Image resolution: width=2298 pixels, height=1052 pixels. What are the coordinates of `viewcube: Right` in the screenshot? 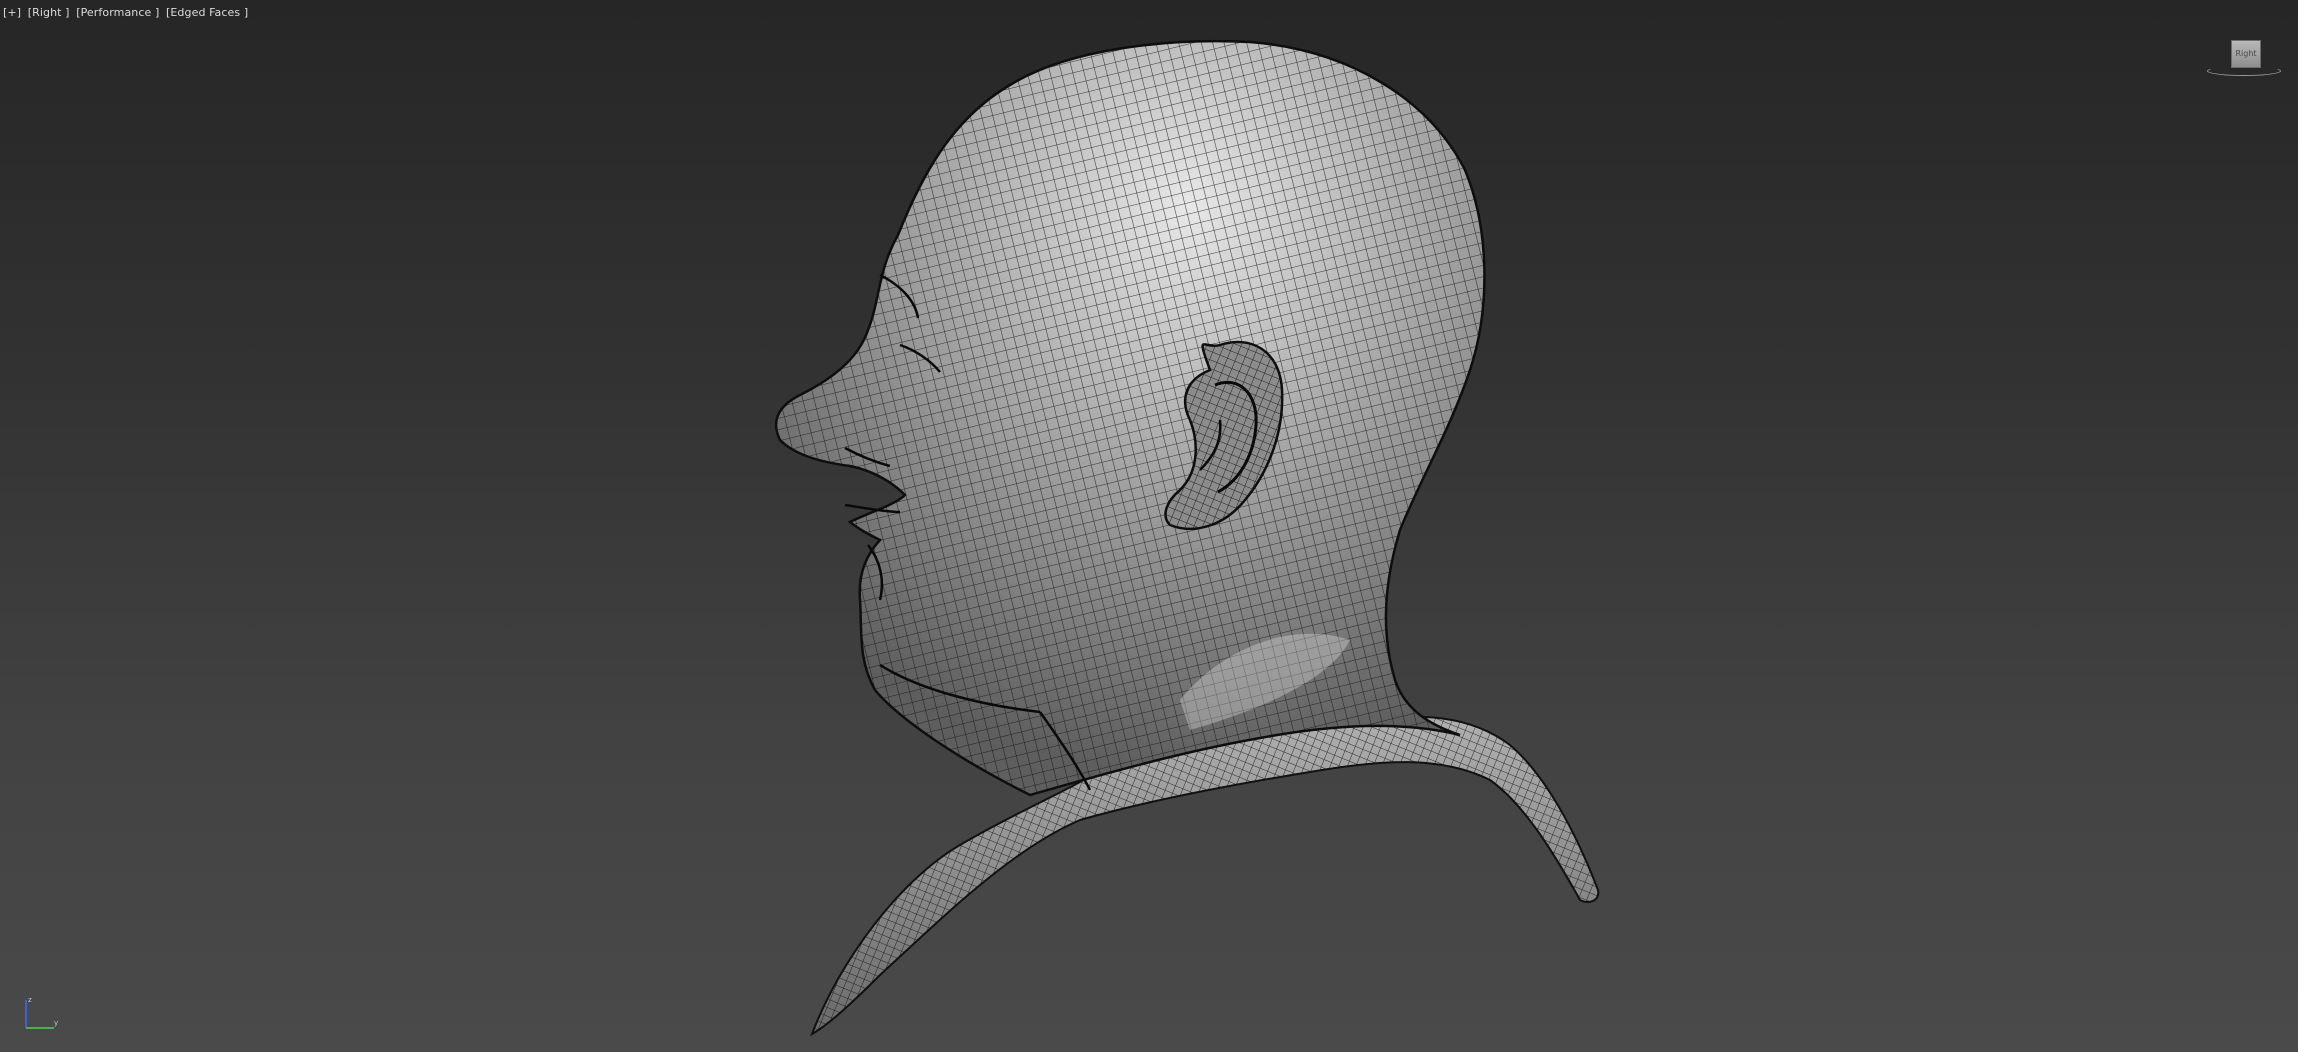 It's located at (2245, 58).